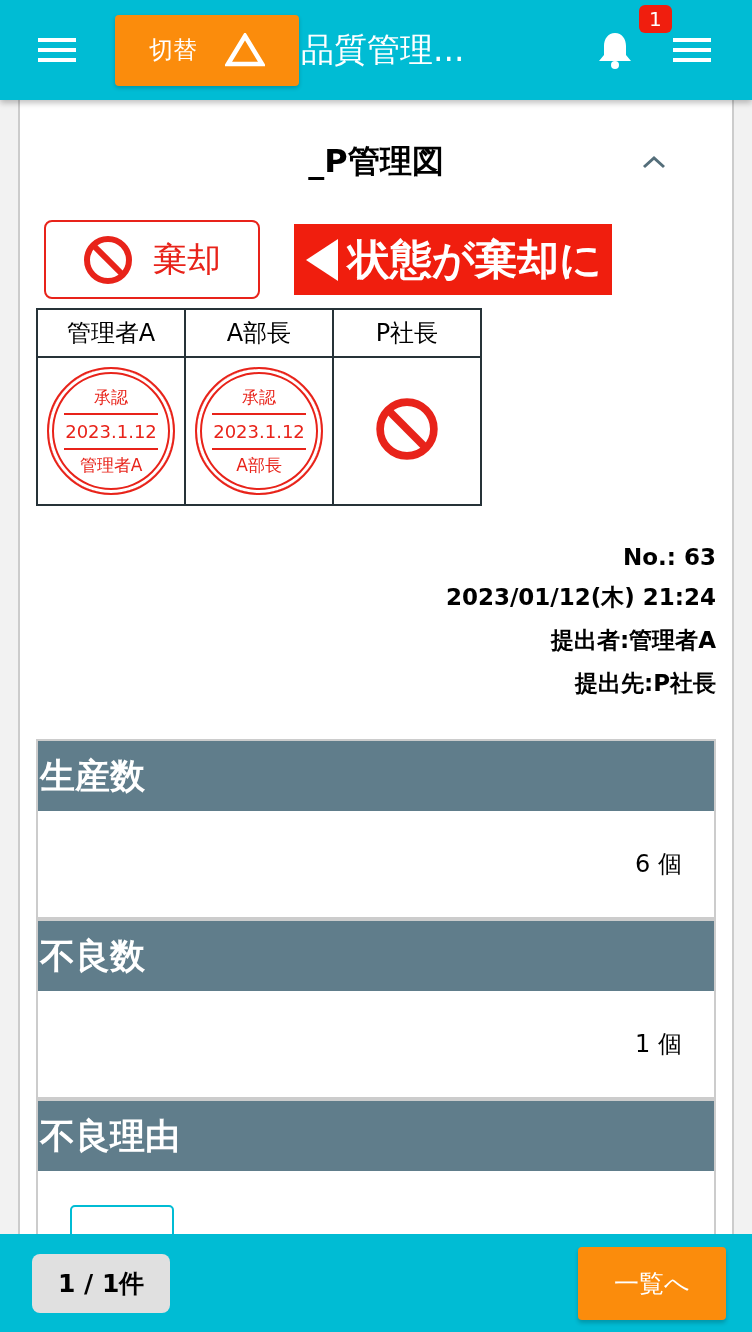 The width and height of the screenshot is (752, 1332). I want to click on field-value: 6 個, so click(658, 864).